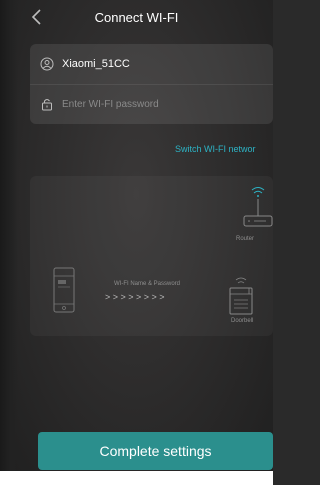 The height and width of the screenshot is (485, 320). I want to click on ssid-row: Xiaomi_51CC, so click(151, 64).